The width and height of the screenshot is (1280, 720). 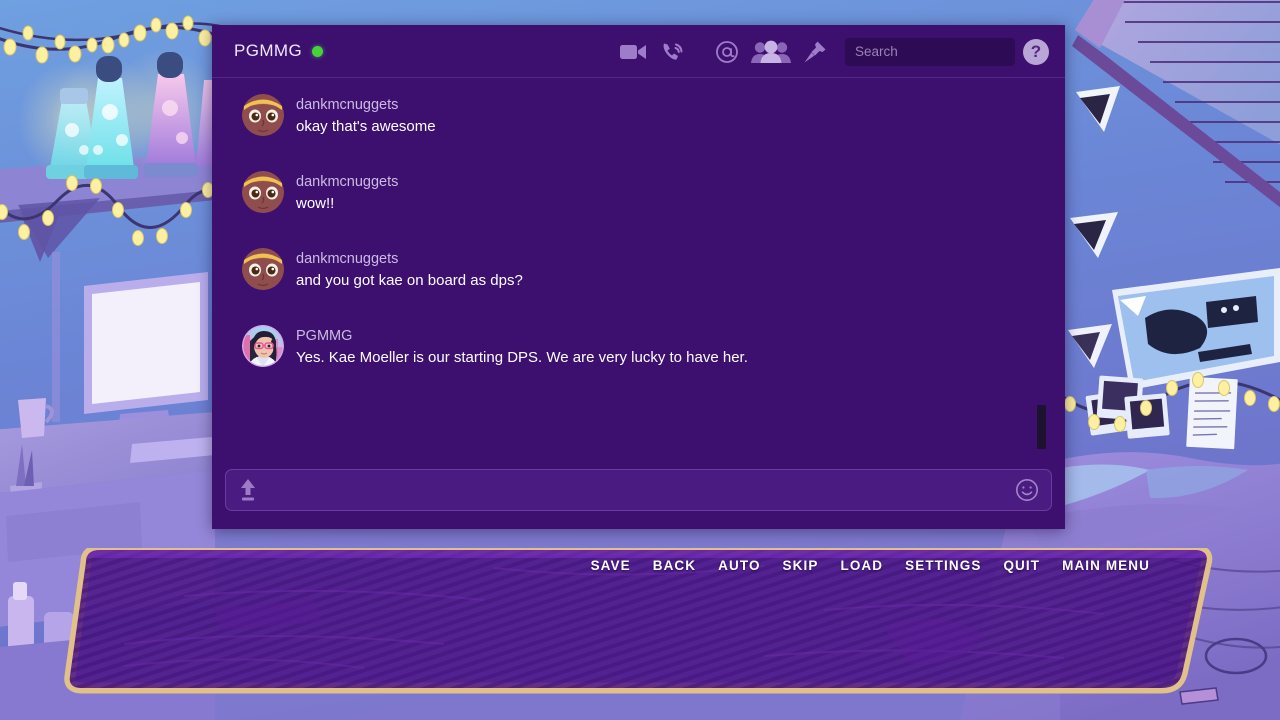 What do you see at coordinates (263, 346) in the screenshot?
I see `pgmmg-girl-avatar` at bounding box center [263, 346].